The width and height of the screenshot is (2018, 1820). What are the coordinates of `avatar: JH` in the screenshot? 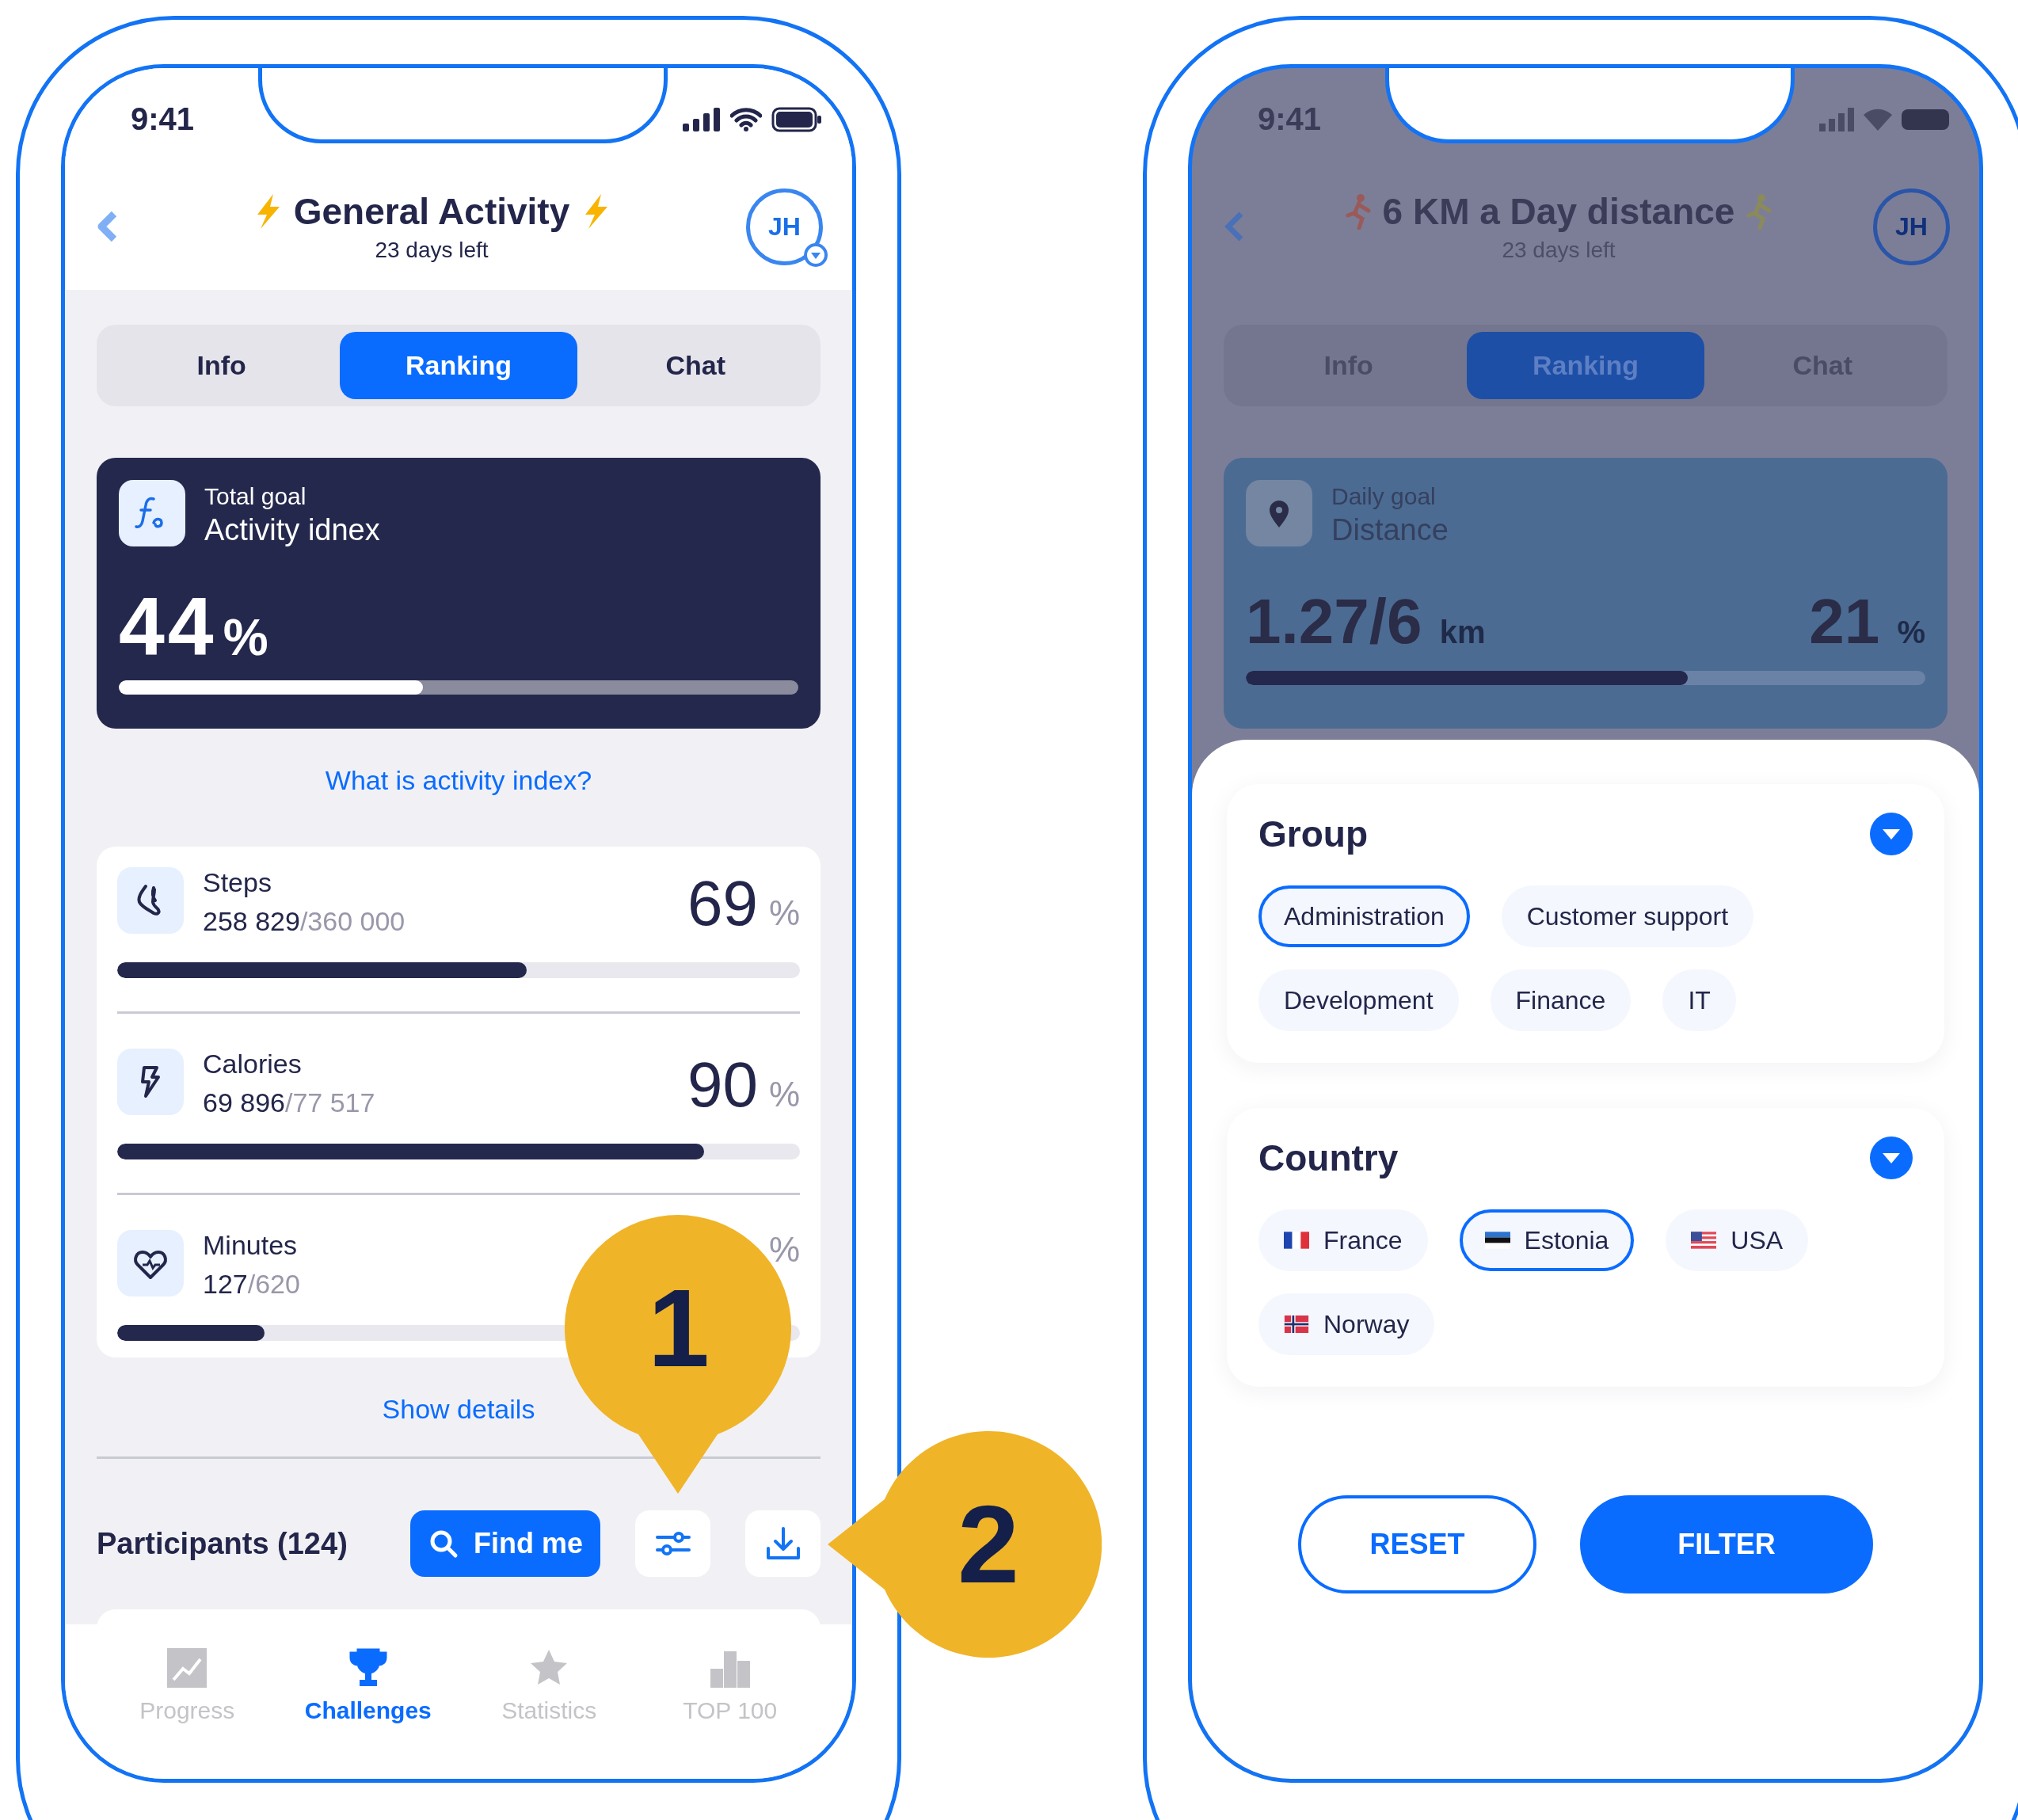 It's located at (1912, 227).